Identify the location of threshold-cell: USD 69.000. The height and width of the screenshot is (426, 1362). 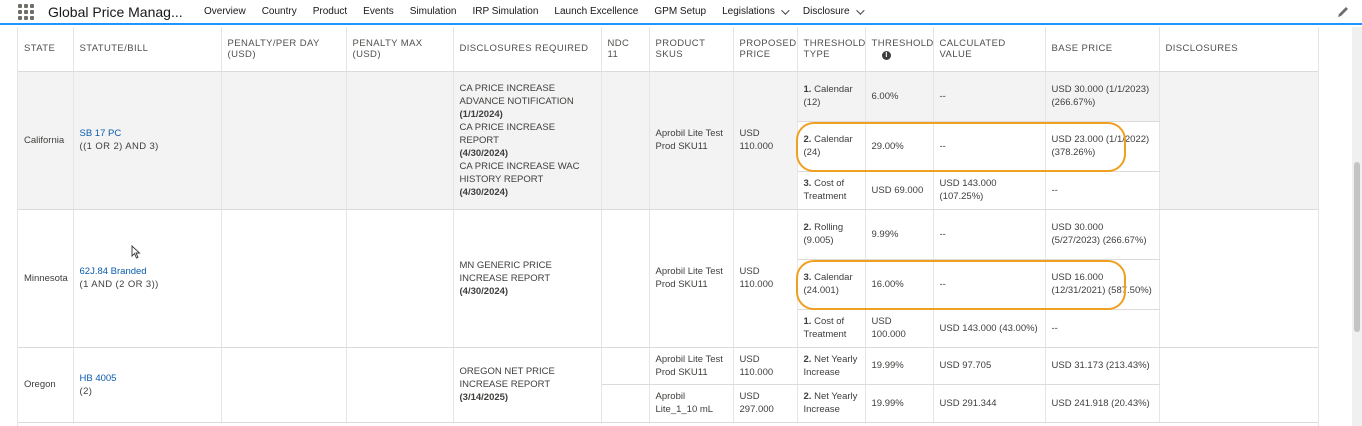
(899, 190).